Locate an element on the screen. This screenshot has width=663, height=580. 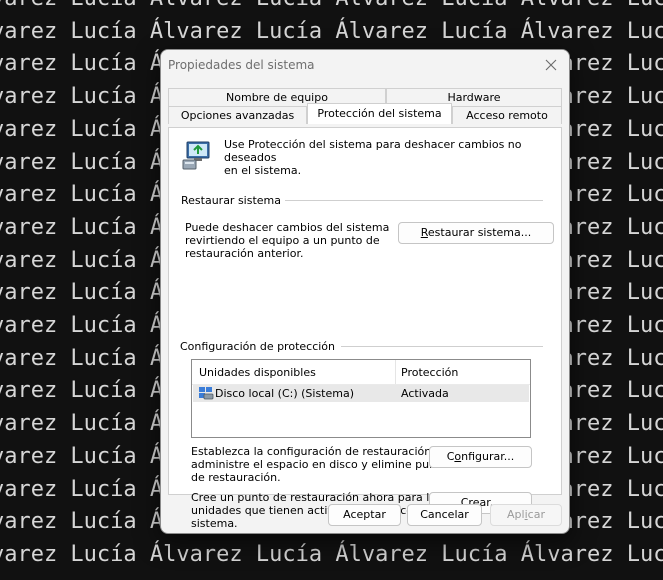
close-button is located at coordinates (551, 65).